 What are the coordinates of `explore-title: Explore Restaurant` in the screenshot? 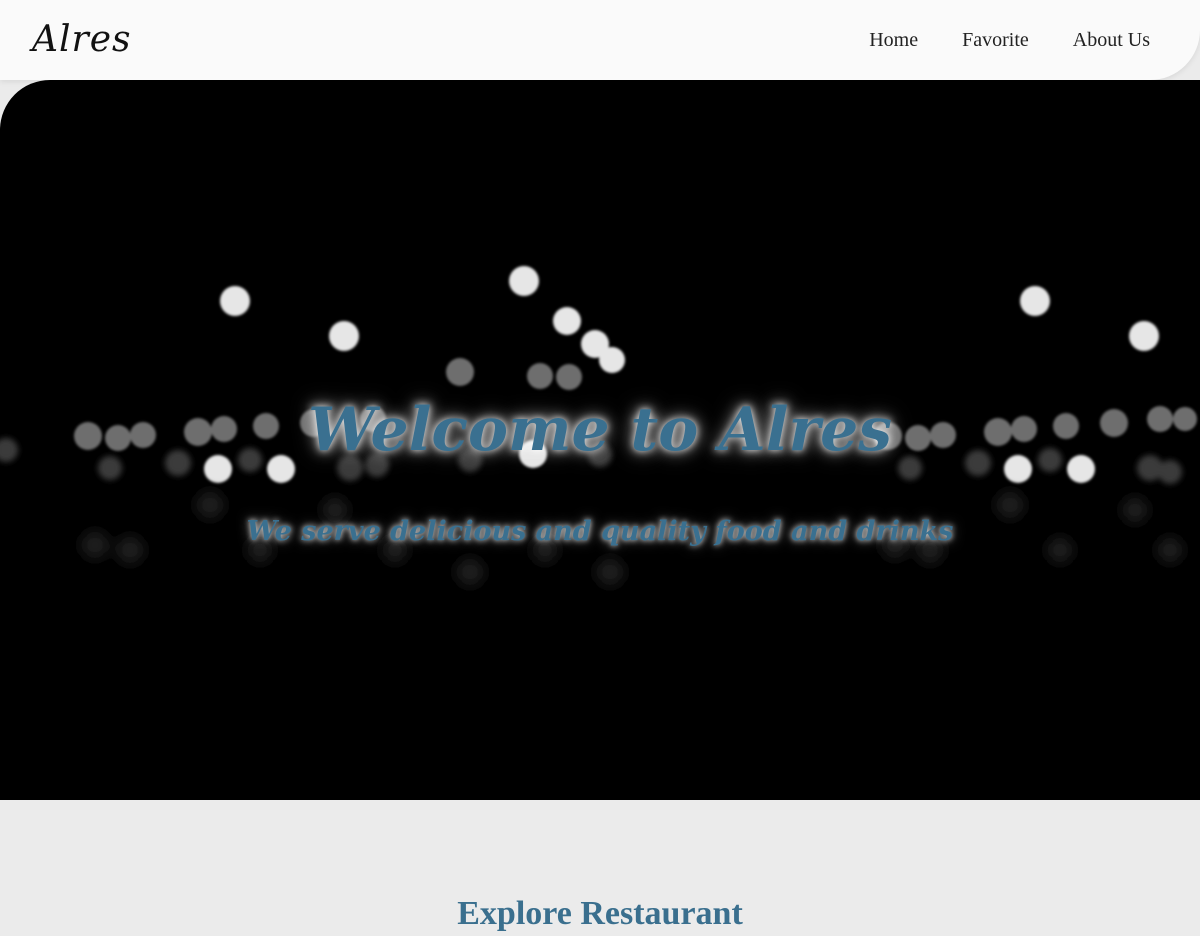 It's located at (600, 914).